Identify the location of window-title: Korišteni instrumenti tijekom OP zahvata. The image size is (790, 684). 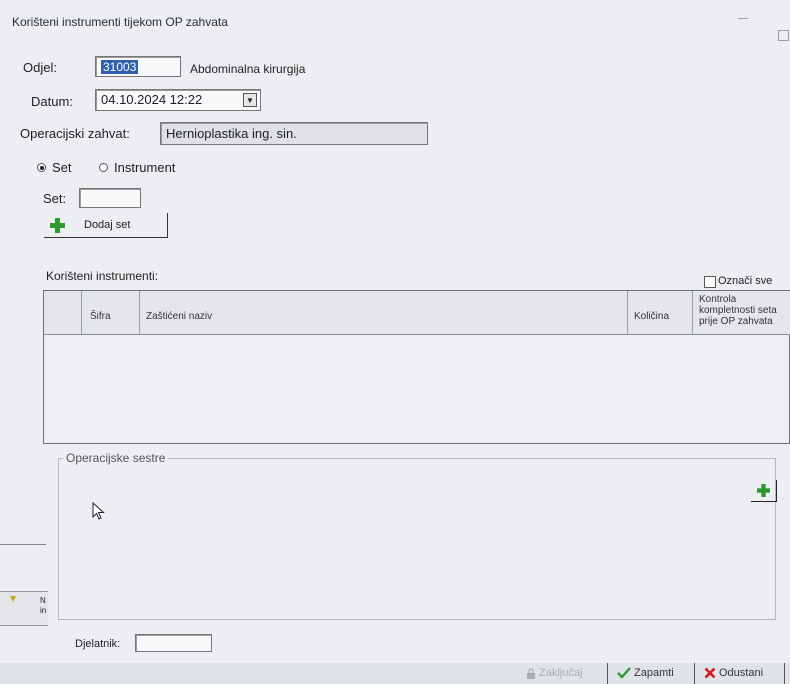
(120, 22).